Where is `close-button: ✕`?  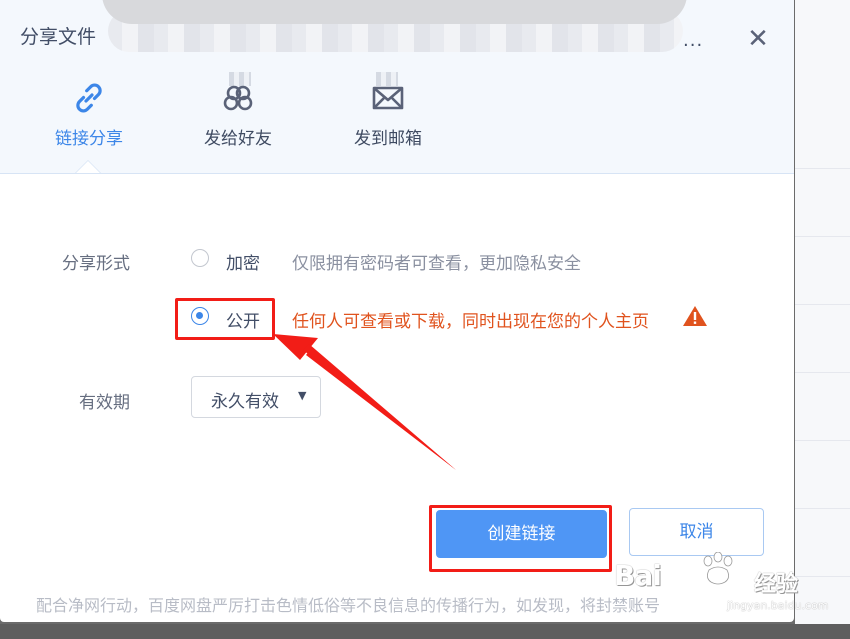 close-button: ✕ is located at coordinates (758, 39).